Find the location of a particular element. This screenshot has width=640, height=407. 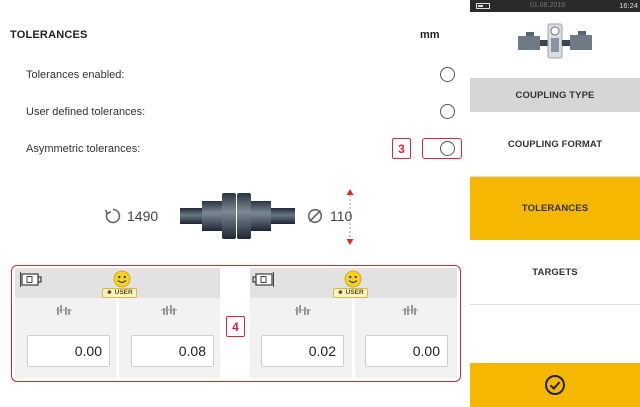

asymmetric-tolerances-label: Asymmetric tolerances: is located at coordinates (83, 149).